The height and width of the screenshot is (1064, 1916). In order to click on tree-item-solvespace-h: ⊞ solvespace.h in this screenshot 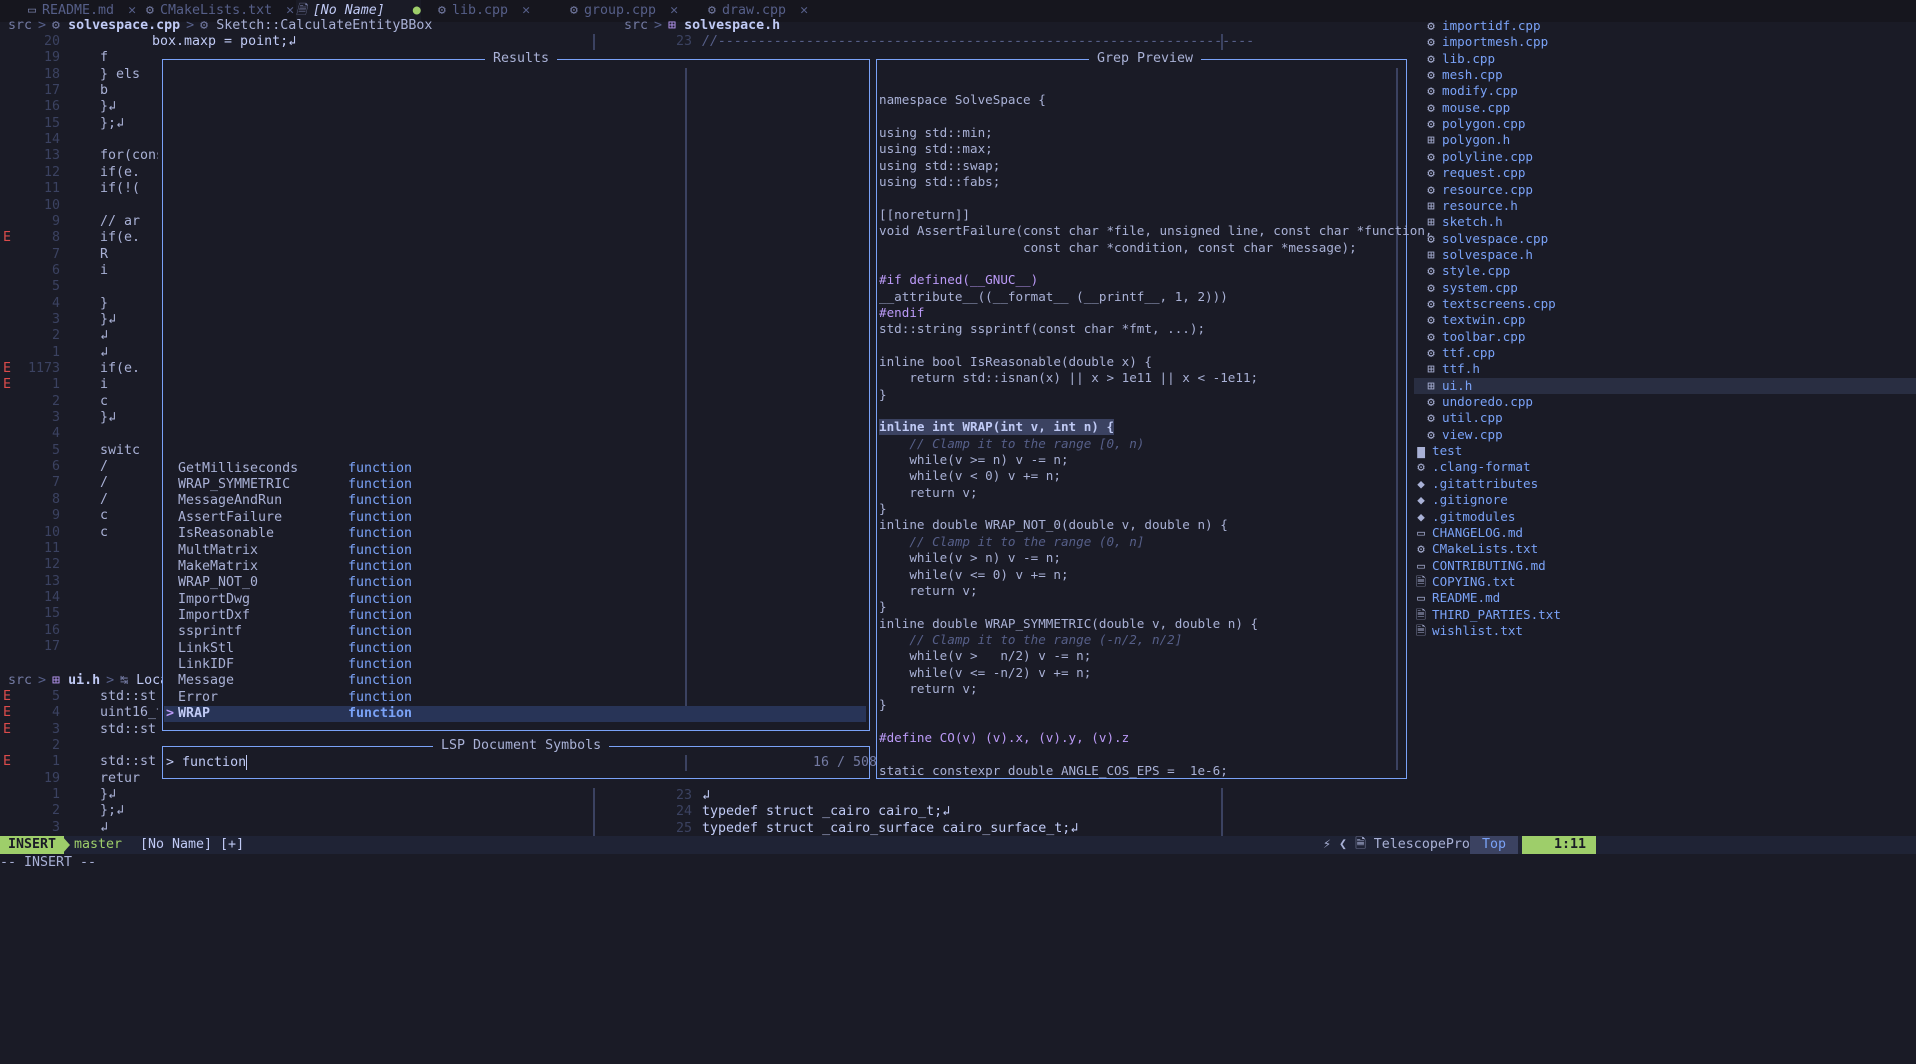, I will do `click(1665, 255)`.